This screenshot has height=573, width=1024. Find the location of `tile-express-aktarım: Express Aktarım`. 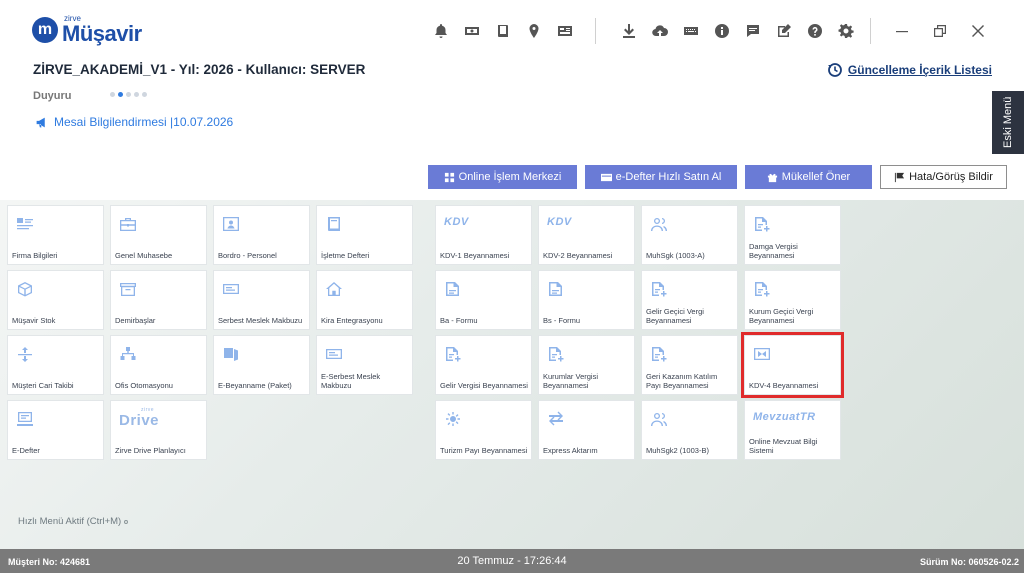

tile-express-aktarım: Express Aktarım is located at coordinates (586, 430).